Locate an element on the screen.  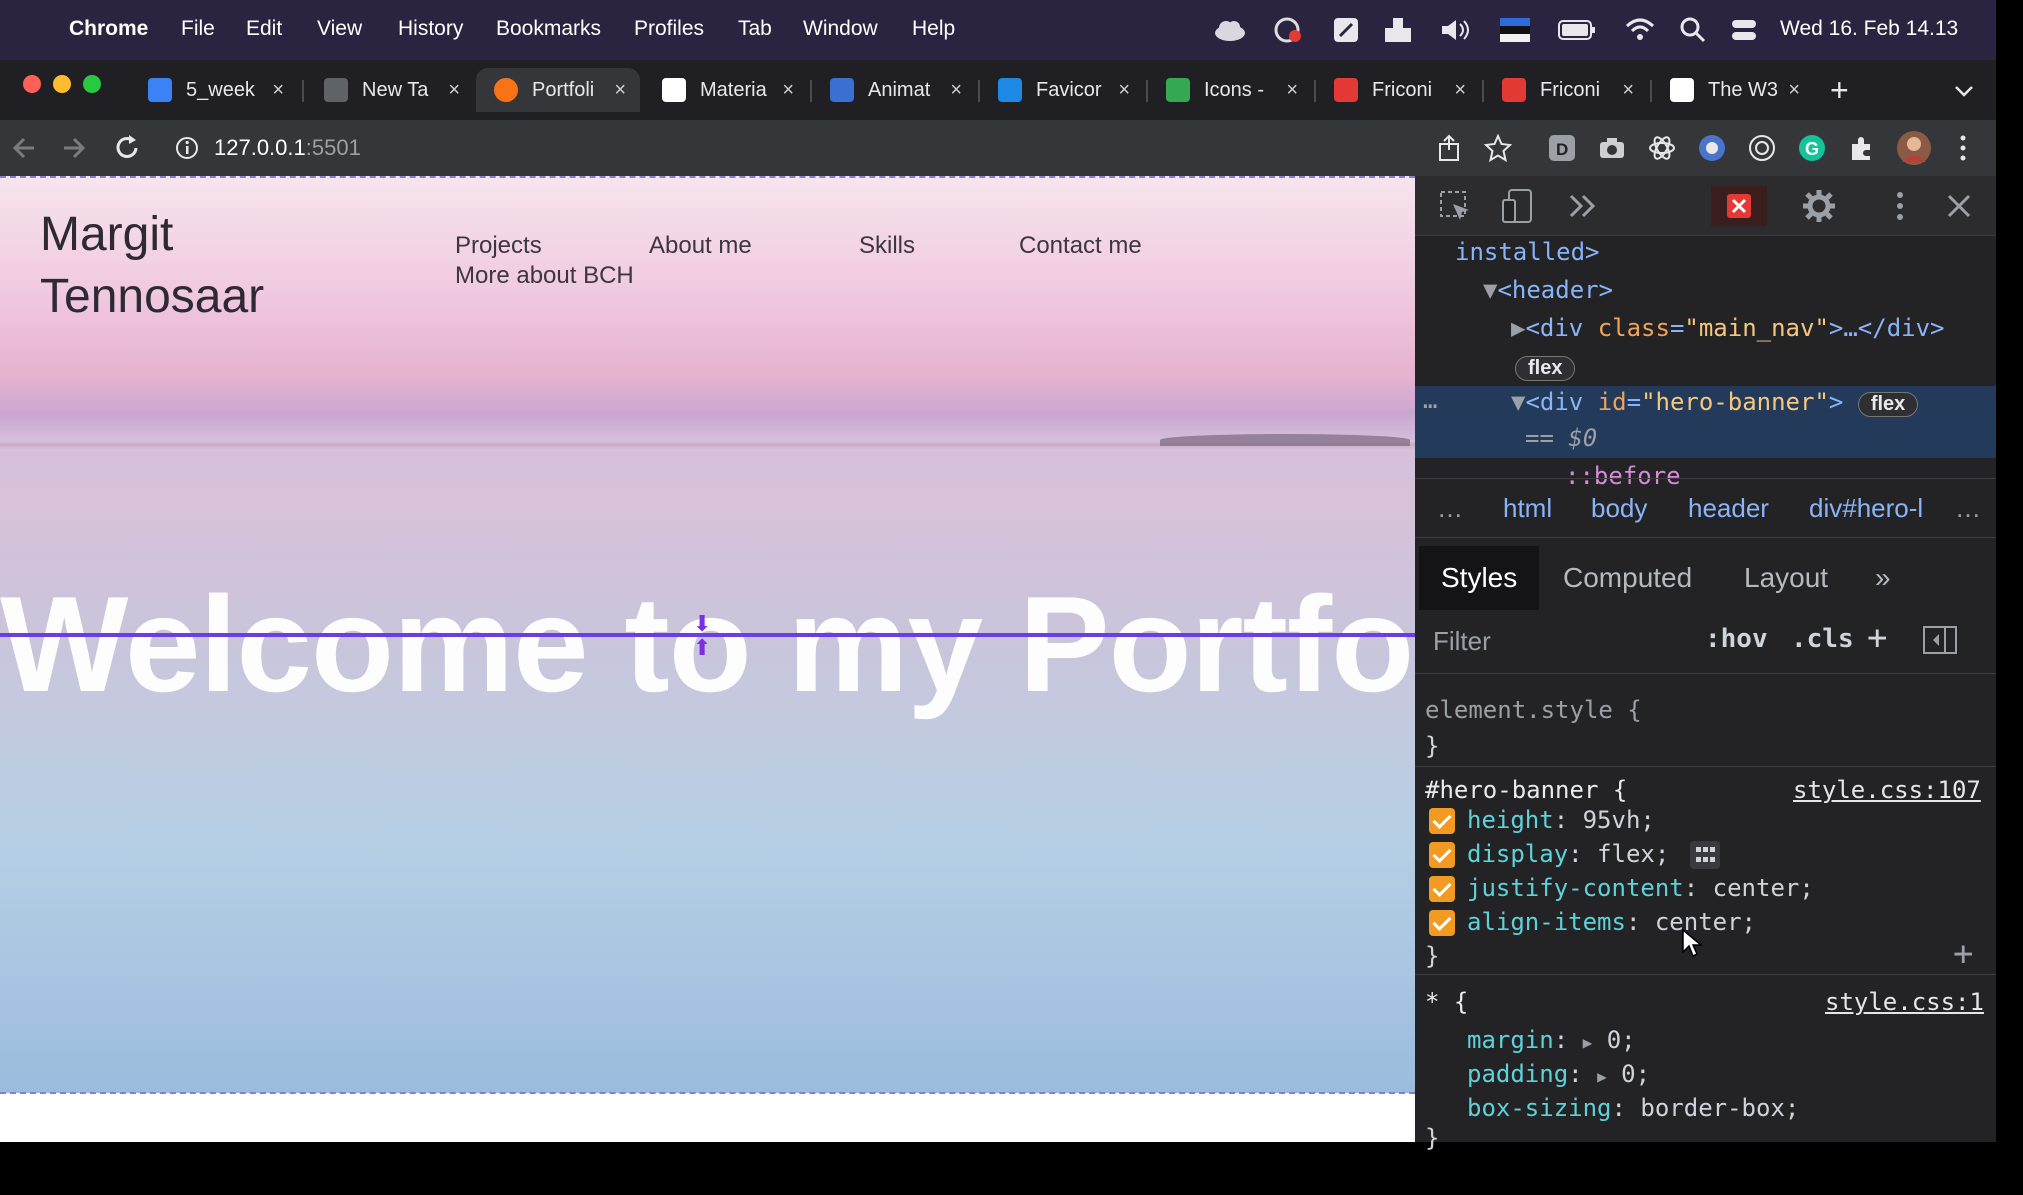
menu-history: History is located at coordinates (430, 29).